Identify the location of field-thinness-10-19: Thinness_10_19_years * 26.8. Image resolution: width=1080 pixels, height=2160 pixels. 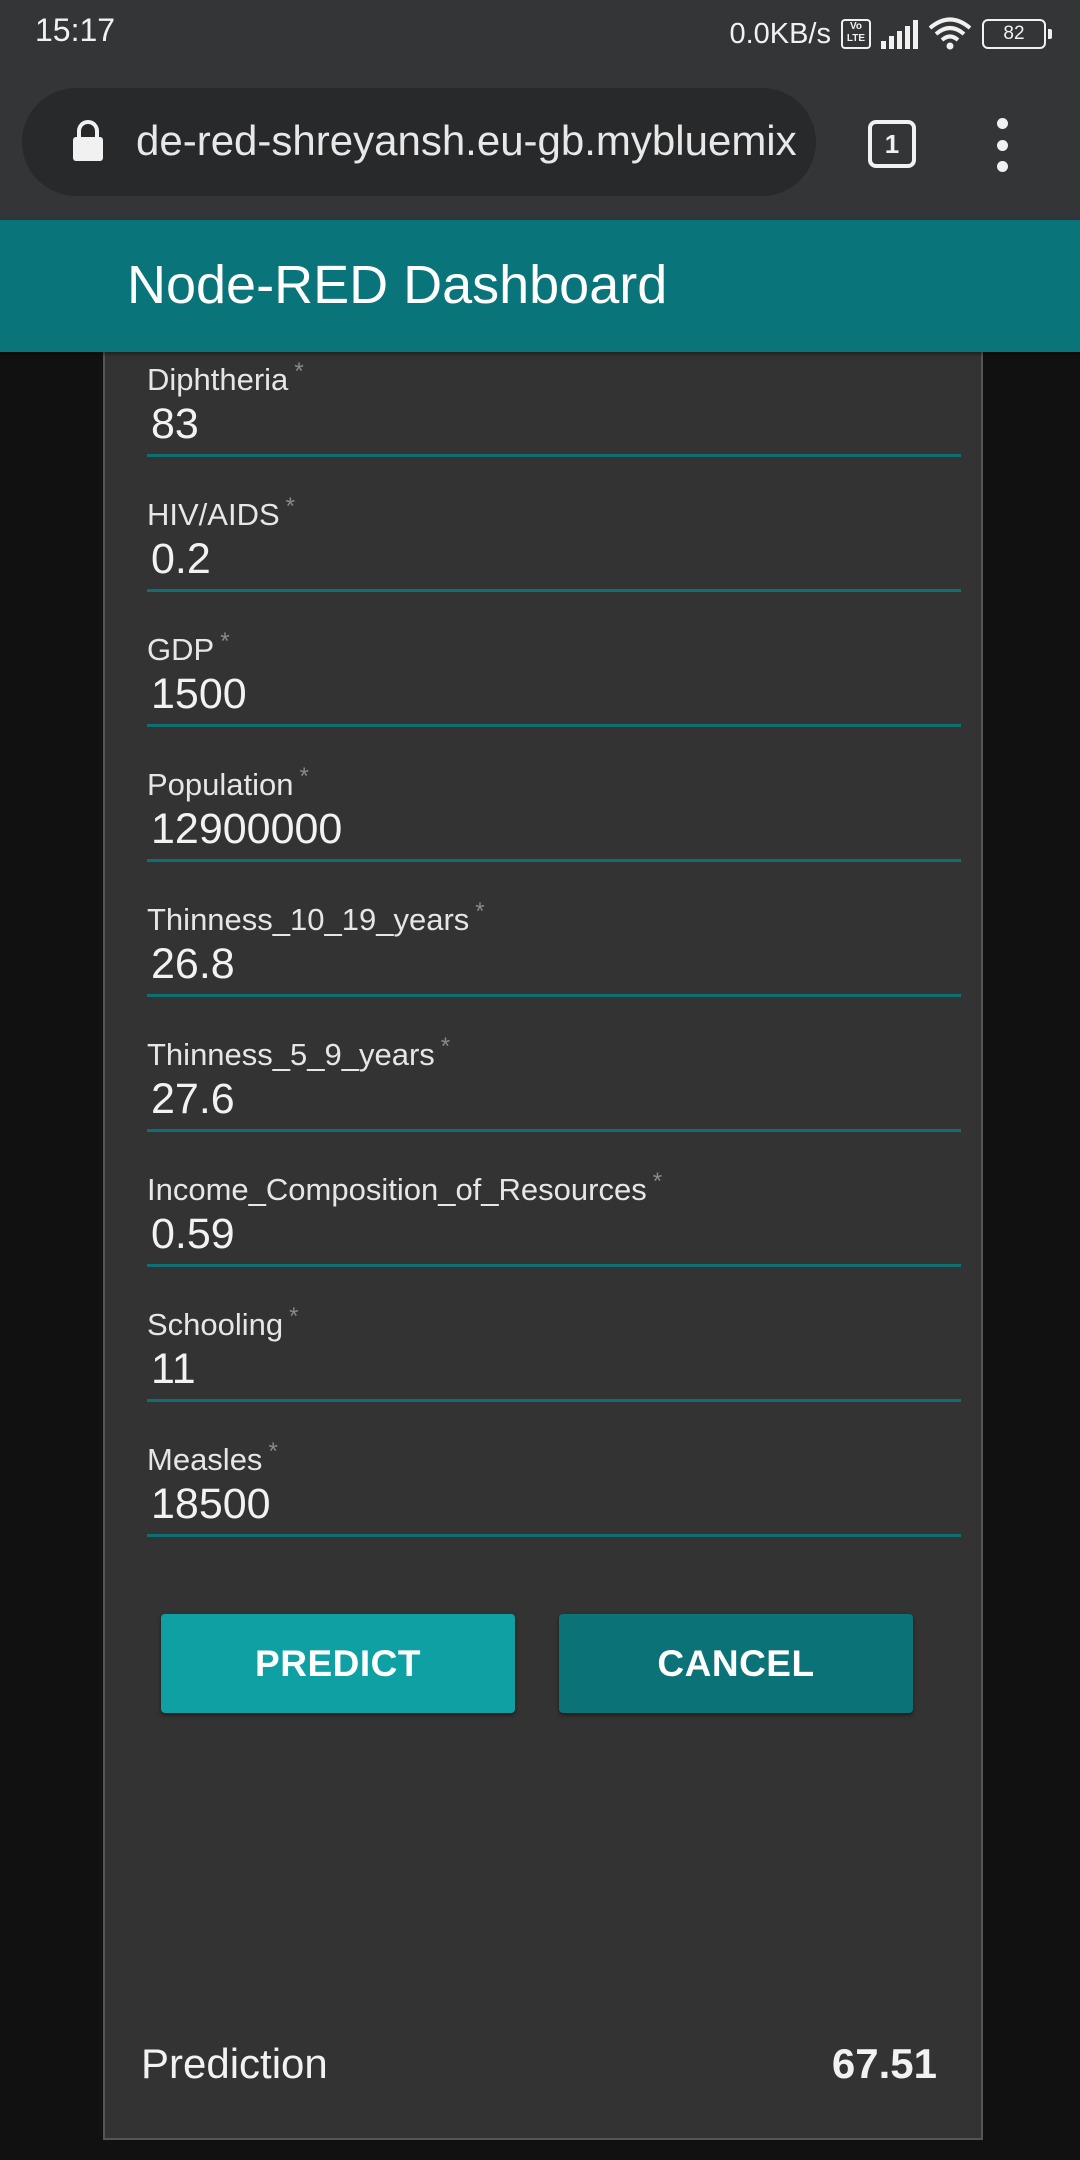
(554, 938).